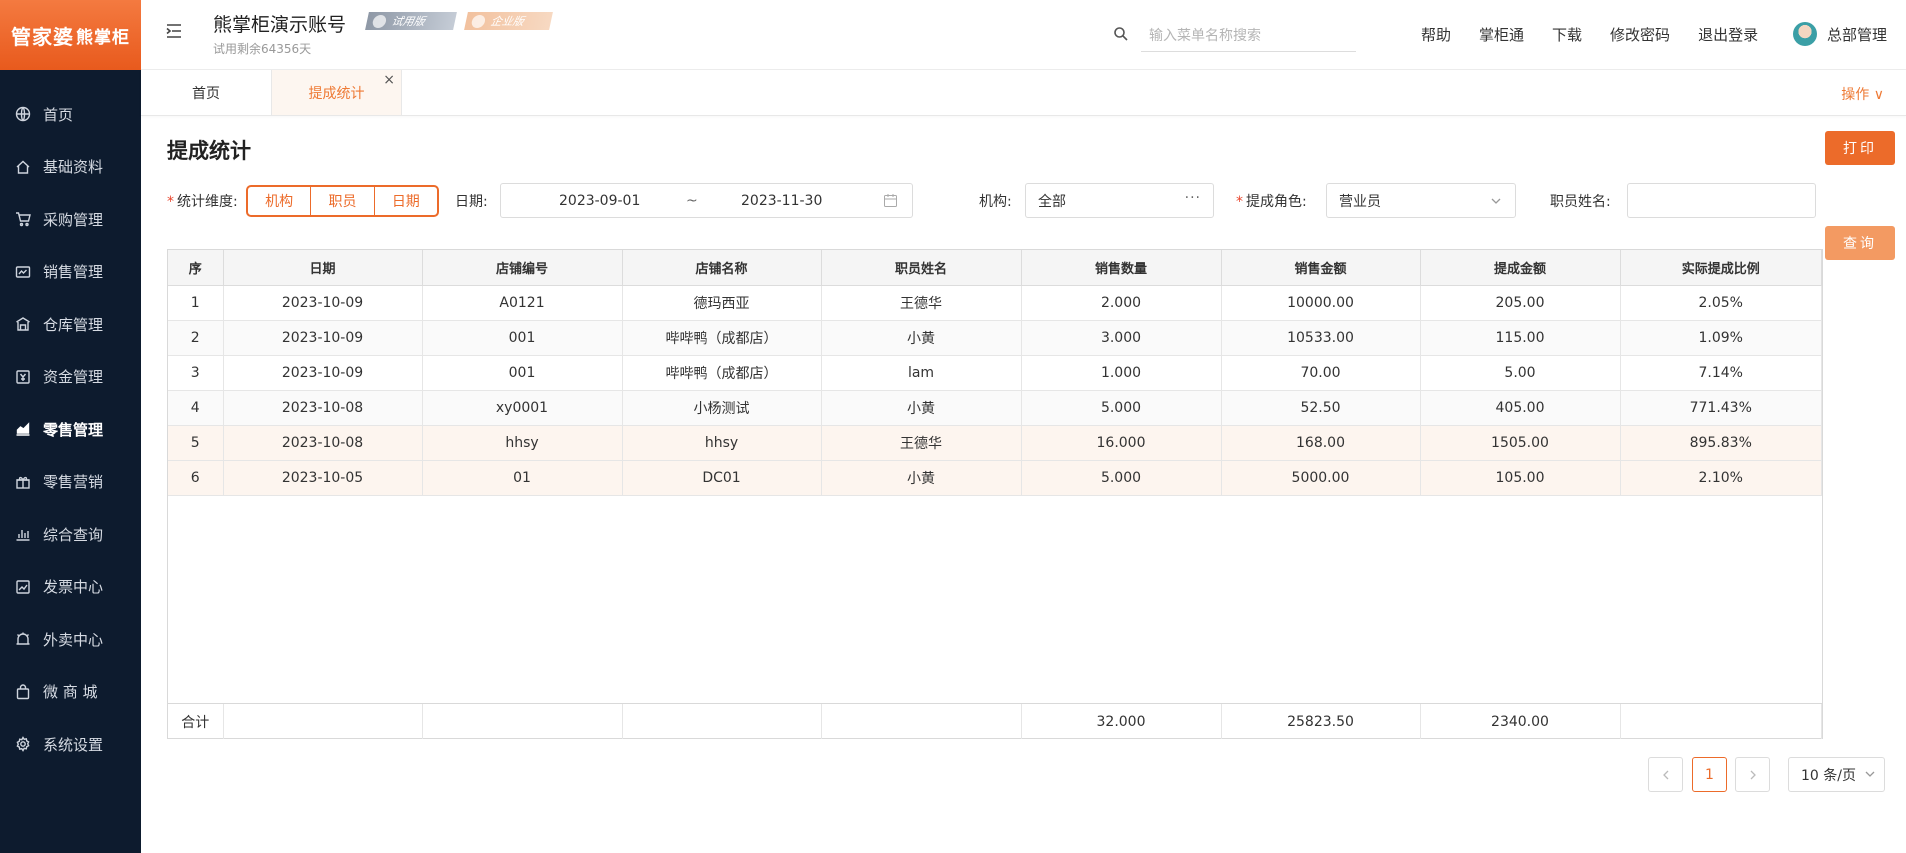  I want to click on gift-icon, so click(23, 482).